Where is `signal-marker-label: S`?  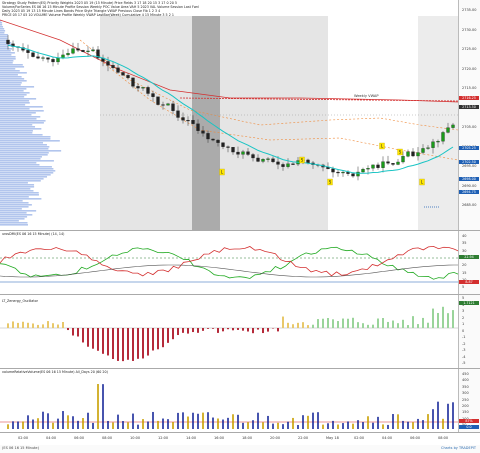
signal-marker-label: S is located at coordinates (302, 160).